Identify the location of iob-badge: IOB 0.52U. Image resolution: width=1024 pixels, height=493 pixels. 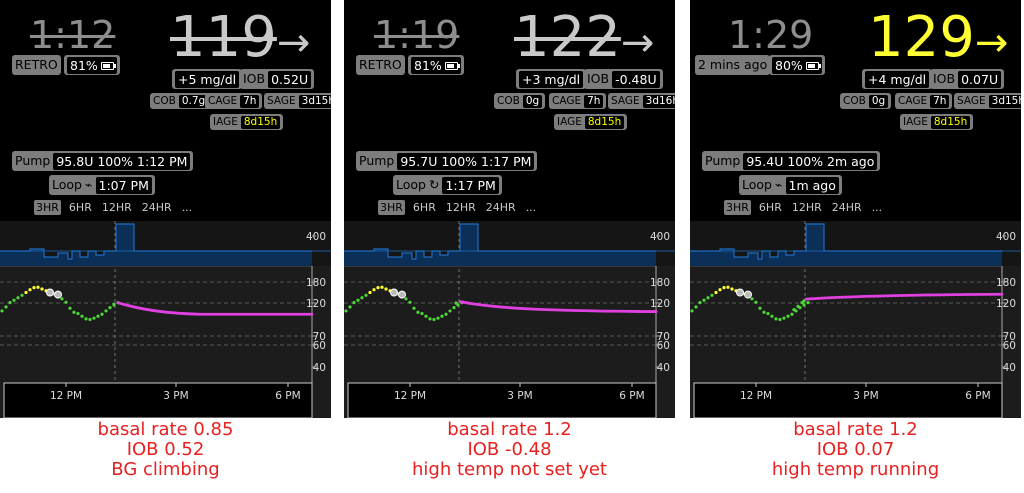
(277, 79).